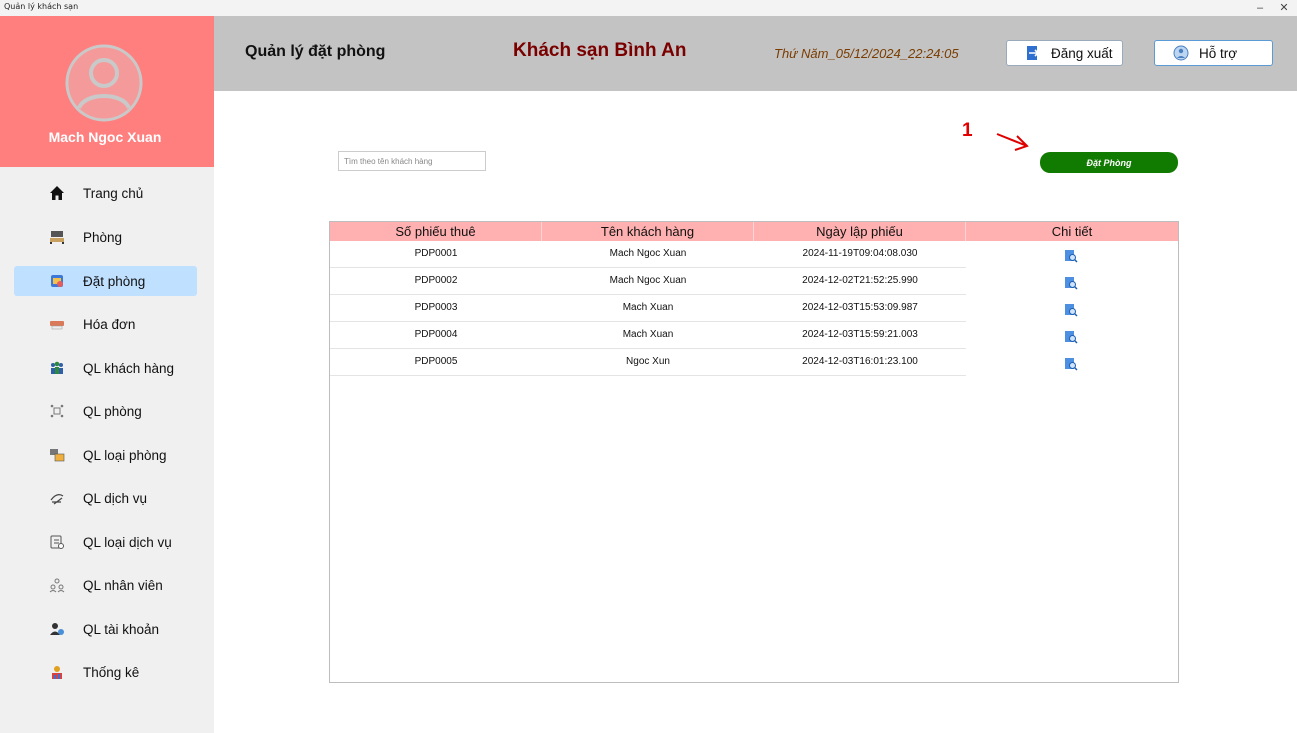  Describe the element at coordinates (57, 542) in the screenshot. I see `service-type-icon` at that location.